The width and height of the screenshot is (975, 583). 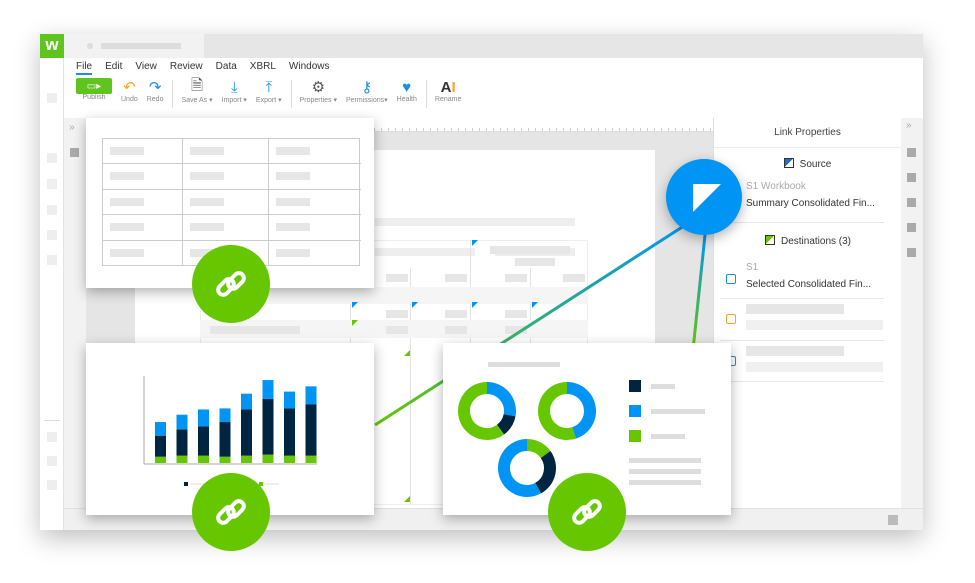 I want to click on source-link-bubble, so click(x=704, y=197).